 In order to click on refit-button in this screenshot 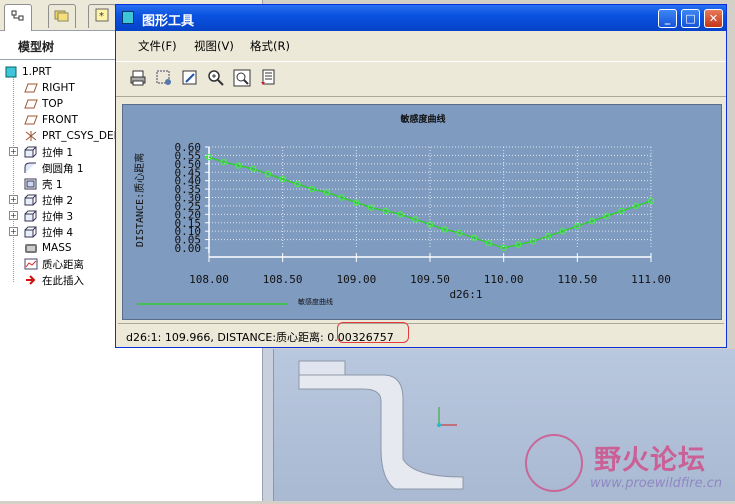, I will do `click(242, 79)`.